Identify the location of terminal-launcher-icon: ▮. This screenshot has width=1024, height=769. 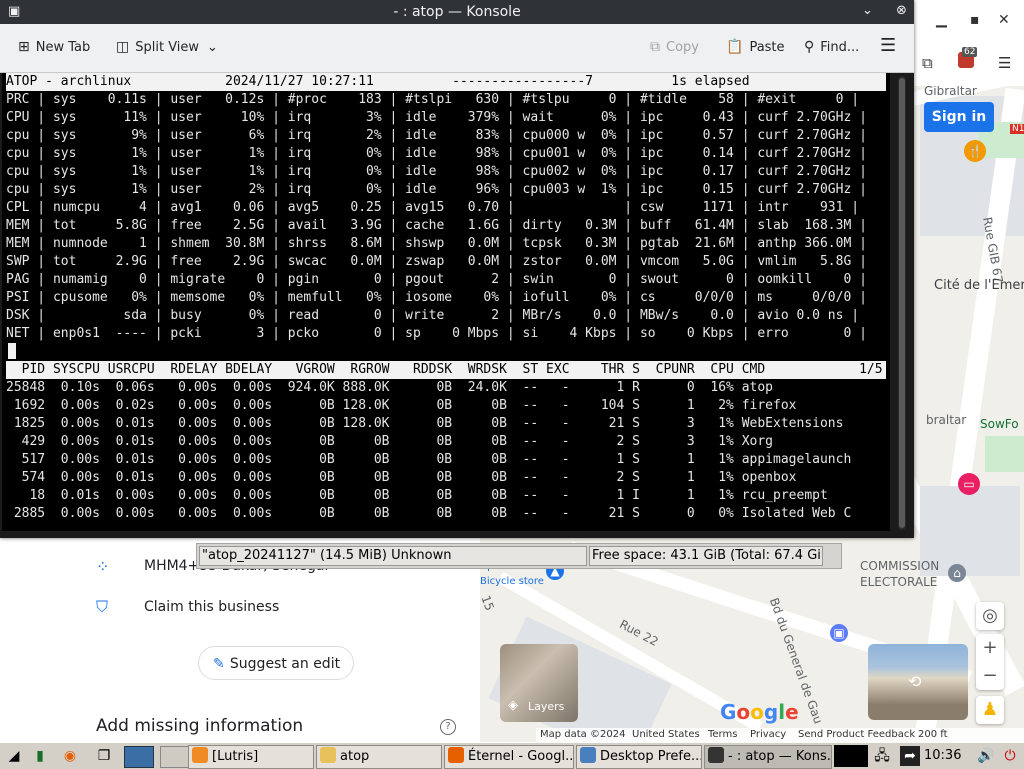
(40, 756).